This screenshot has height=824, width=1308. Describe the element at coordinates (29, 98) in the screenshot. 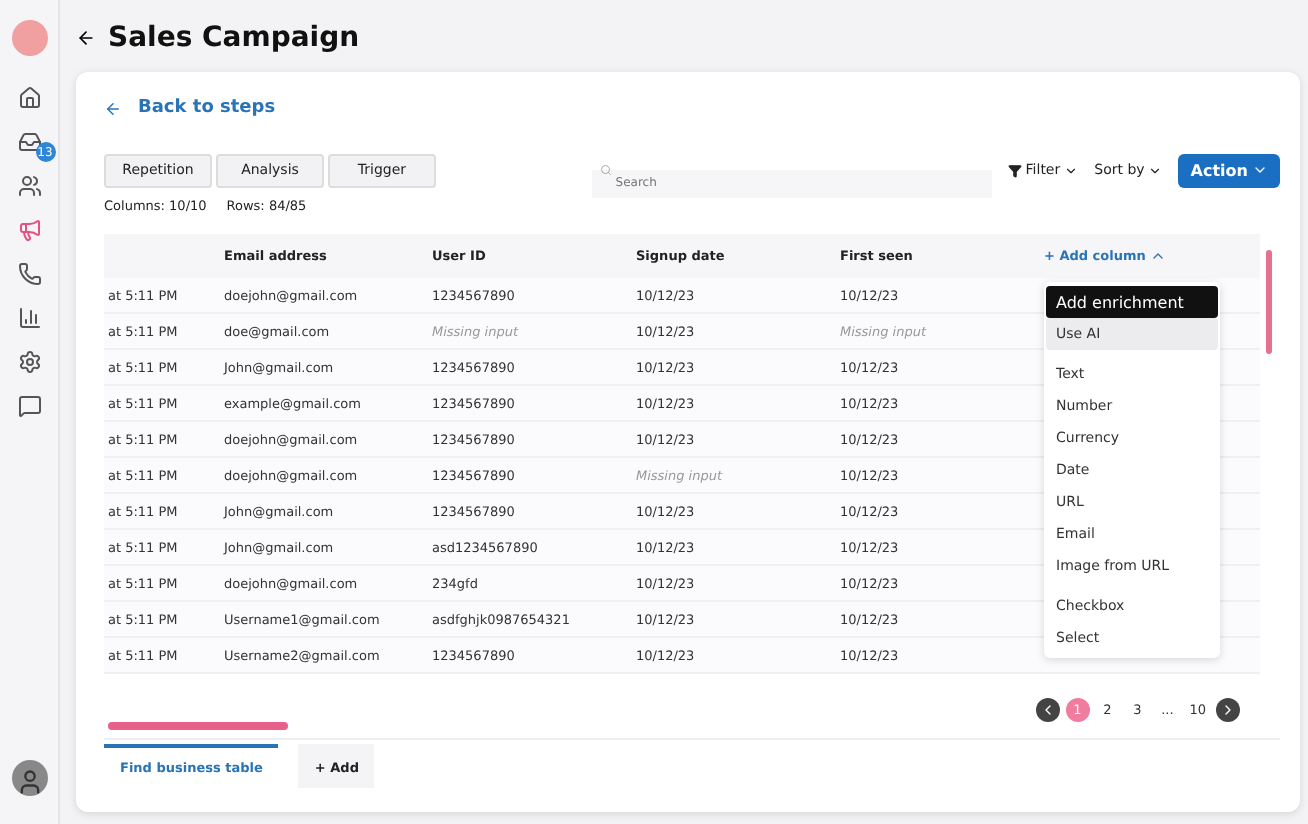

I see `home-icon` at that location.